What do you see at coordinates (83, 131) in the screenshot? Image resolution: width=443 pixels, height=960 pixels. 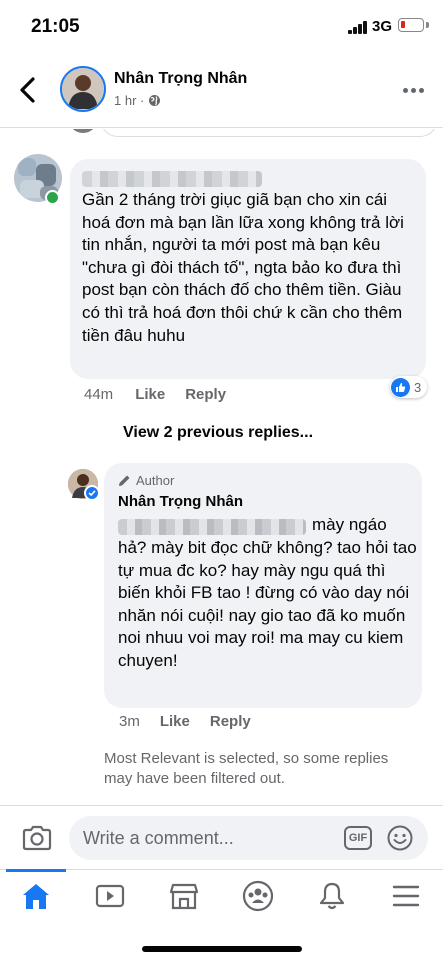 I see `previous-comment-avatar` at bounding box center [83, 131].